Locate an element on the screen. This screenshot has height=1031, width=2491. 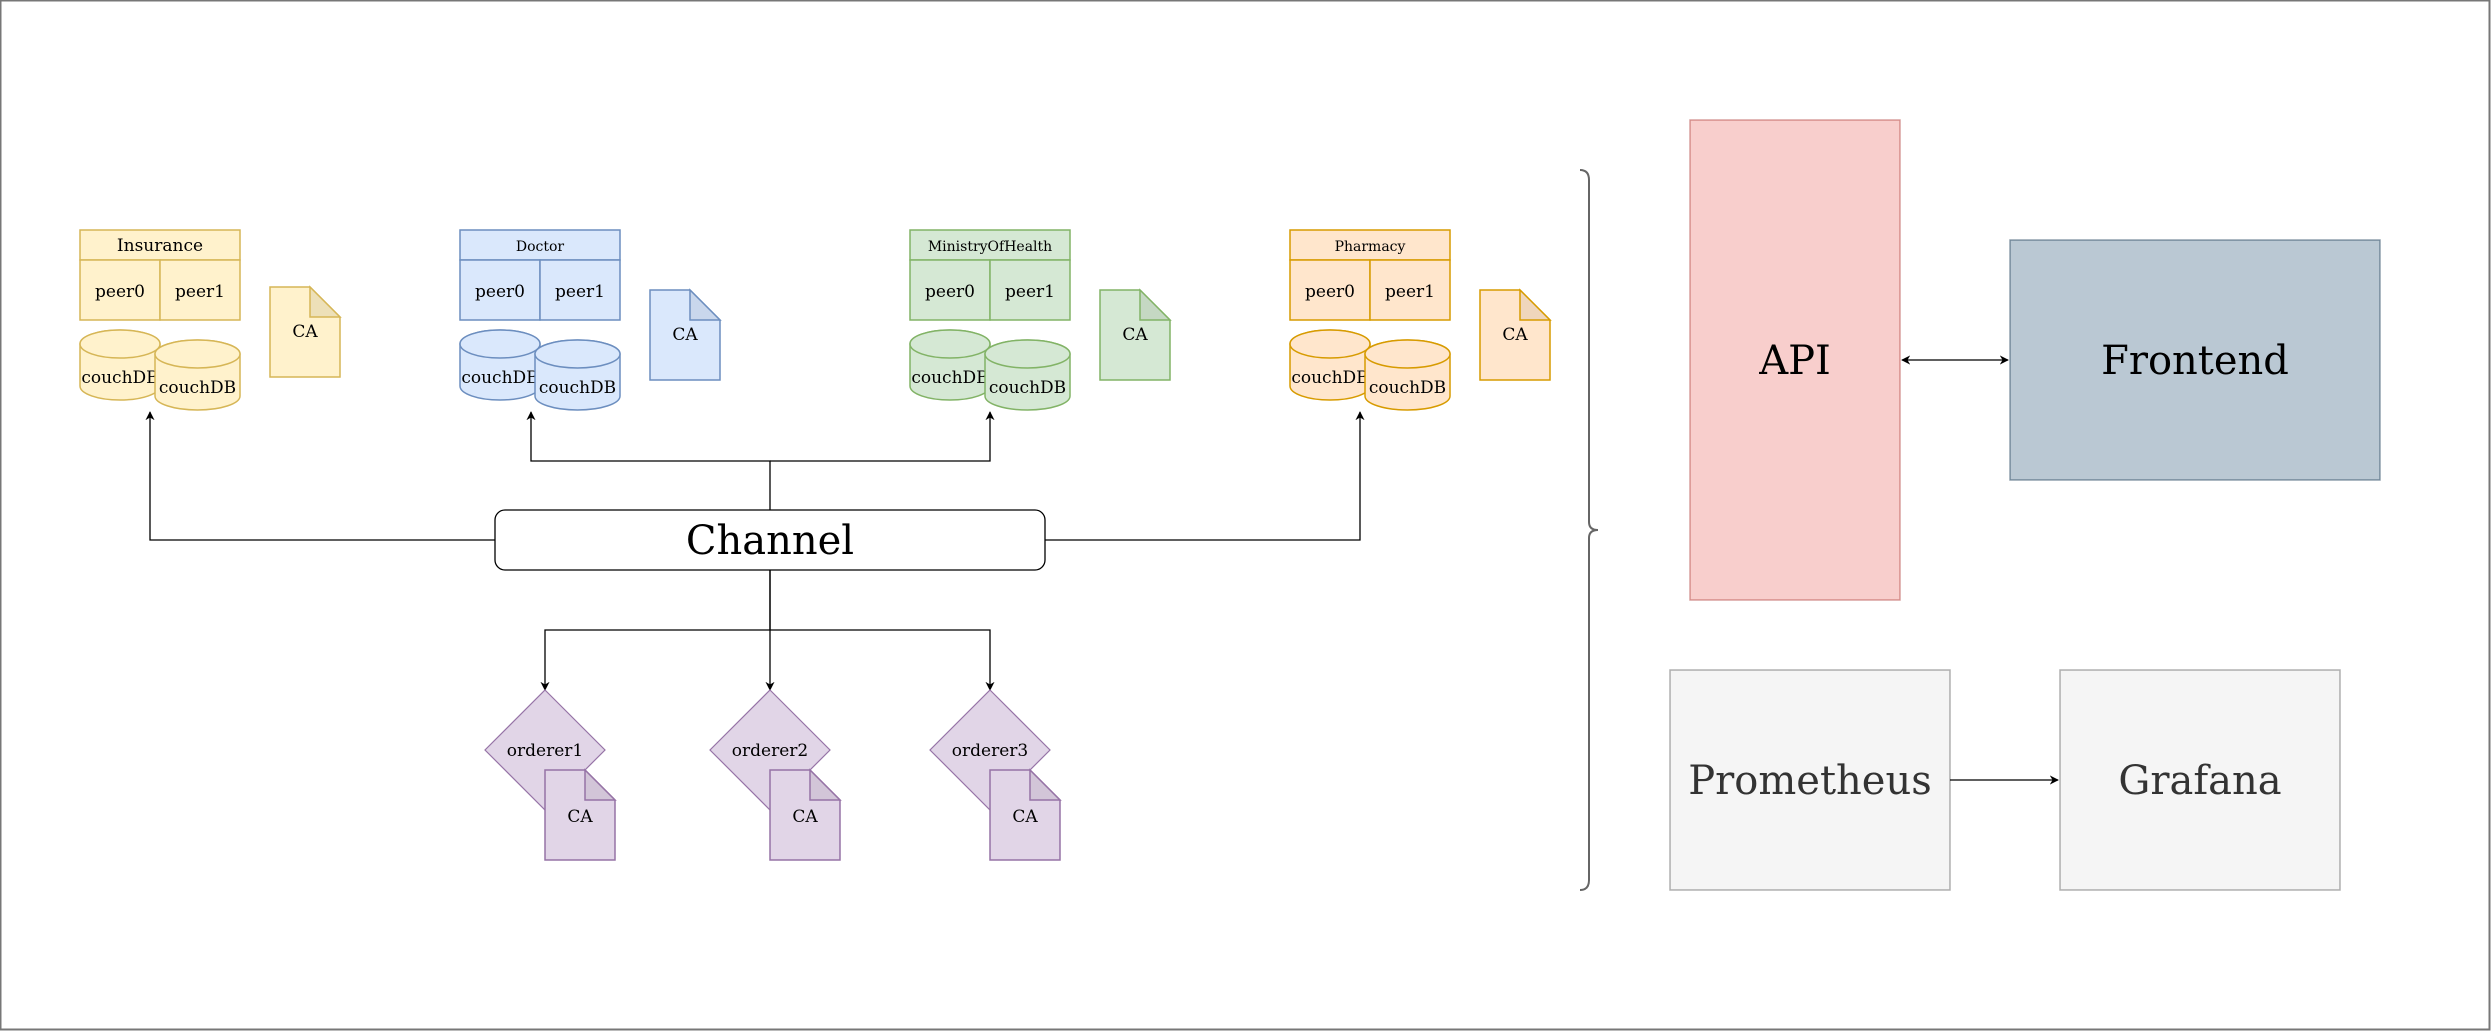
prometheus-label: Prometheus is located at coordinates (1810, 781).